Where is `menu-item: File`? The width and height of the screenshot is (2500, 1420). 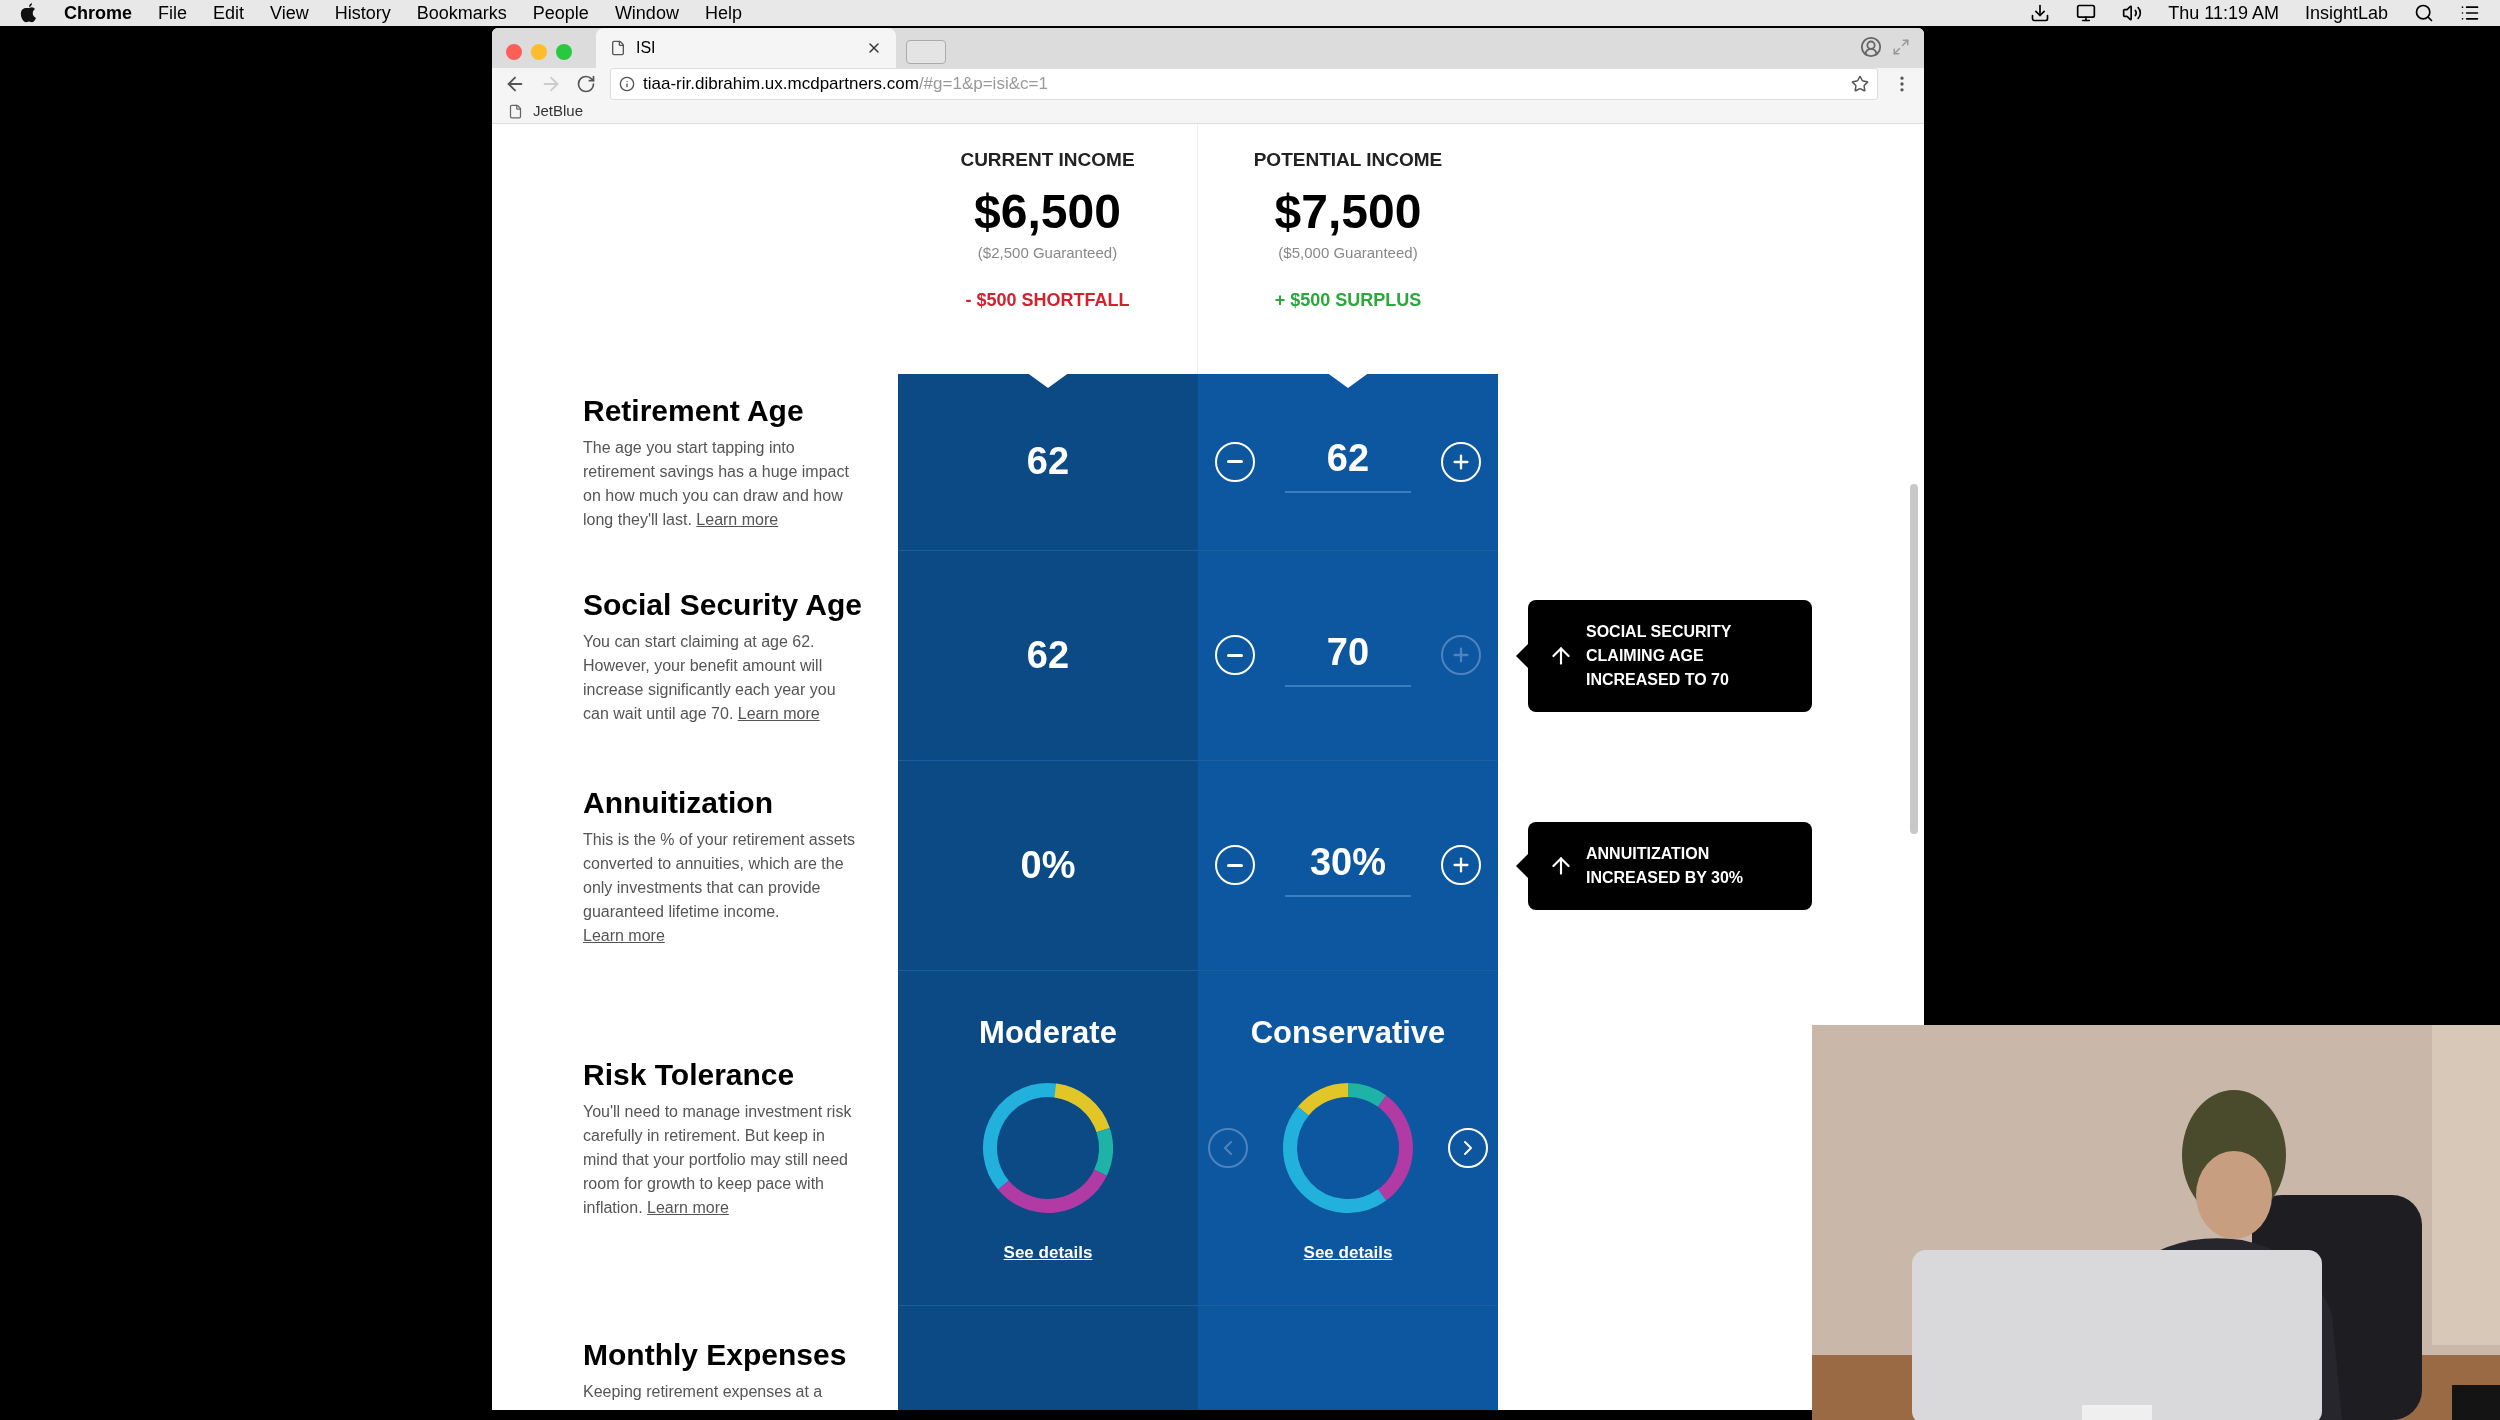
menu-item: File is located at coordinates (173, 13).